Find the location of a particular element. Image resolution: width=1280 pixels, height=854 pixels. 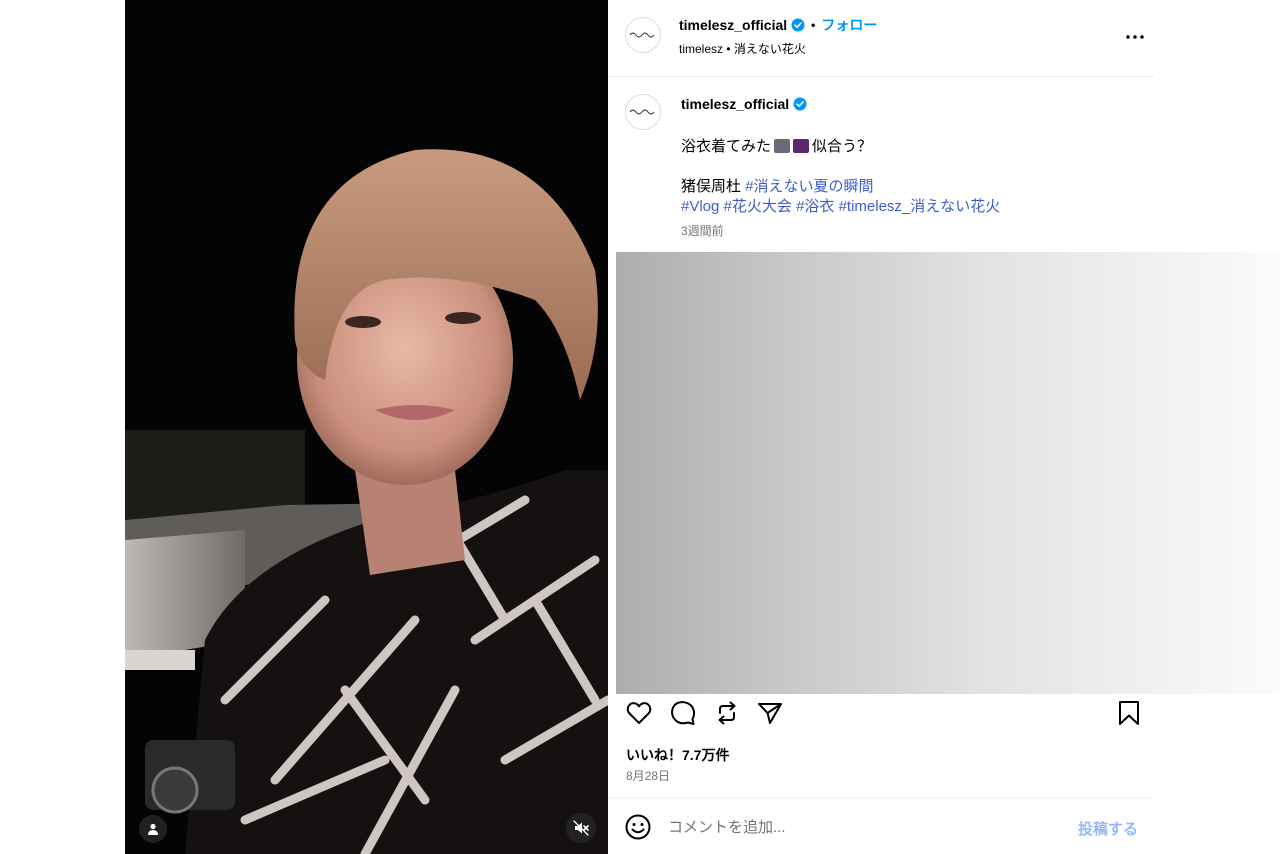

caption-member-name: 猪俣周杜 is located at coordinates (711, 186).